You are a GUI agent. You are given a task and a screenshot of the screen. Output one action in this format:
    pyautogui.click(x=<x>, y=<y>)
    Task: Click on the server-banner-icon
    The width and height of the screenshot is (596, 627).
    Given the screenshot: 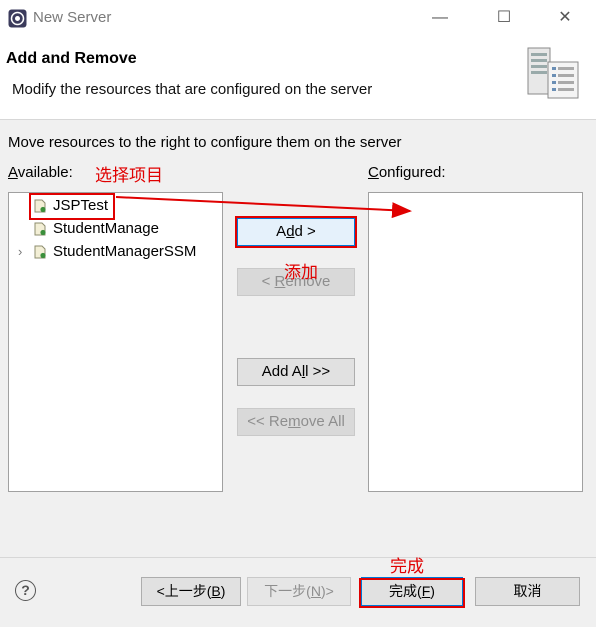 What is the action you would take?
    pyautogui.click(x=553, y=73)
    